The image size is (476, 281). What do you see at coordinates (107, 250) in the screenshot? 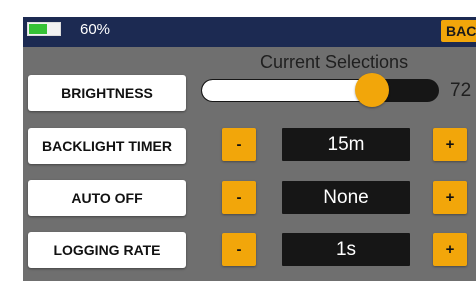
I see `logging-rate-button: LOGGING RATE` at bounding box center [107, 250].